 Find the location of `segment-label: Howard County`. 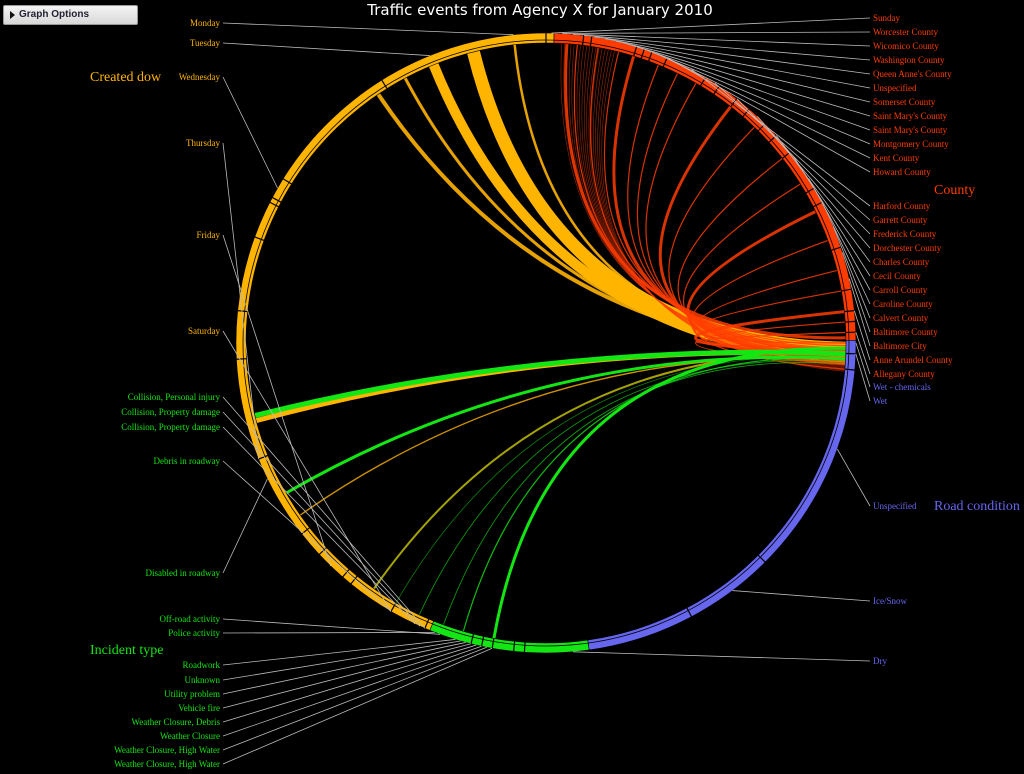

segment-label: Howard County is located at coordinates (902, 172).